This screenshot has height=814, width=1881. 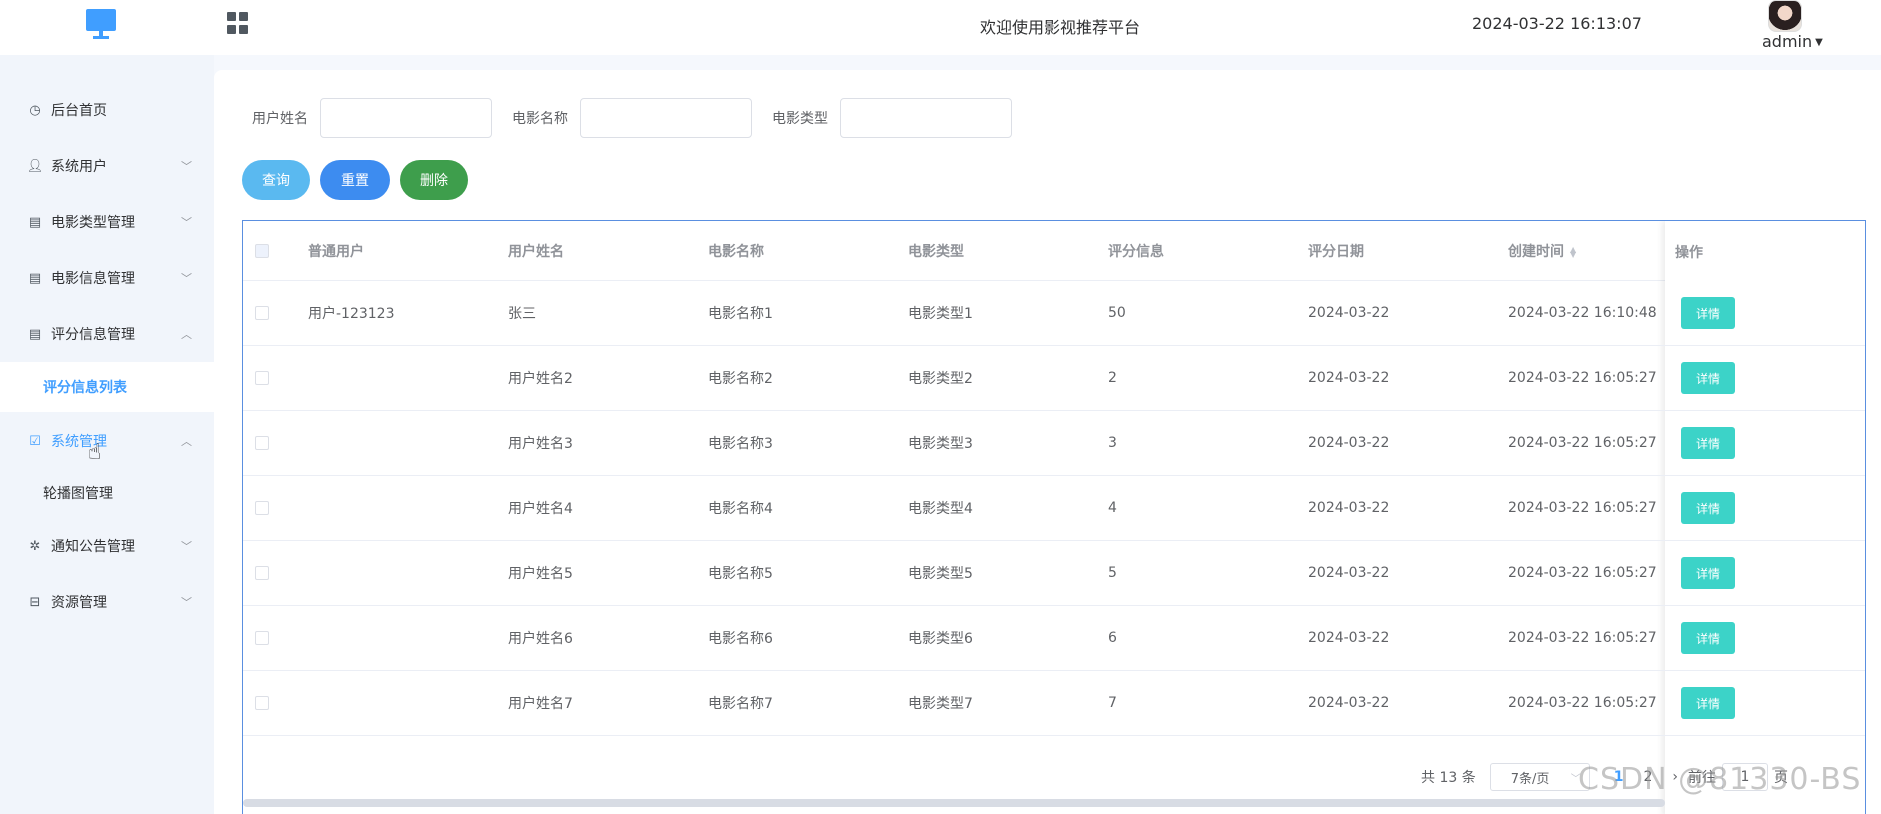 What do you see at coordinates (540, 704) in the screenshot?
I see `table-cell-name: 用户姓名7` at bounding box center [540, 704].